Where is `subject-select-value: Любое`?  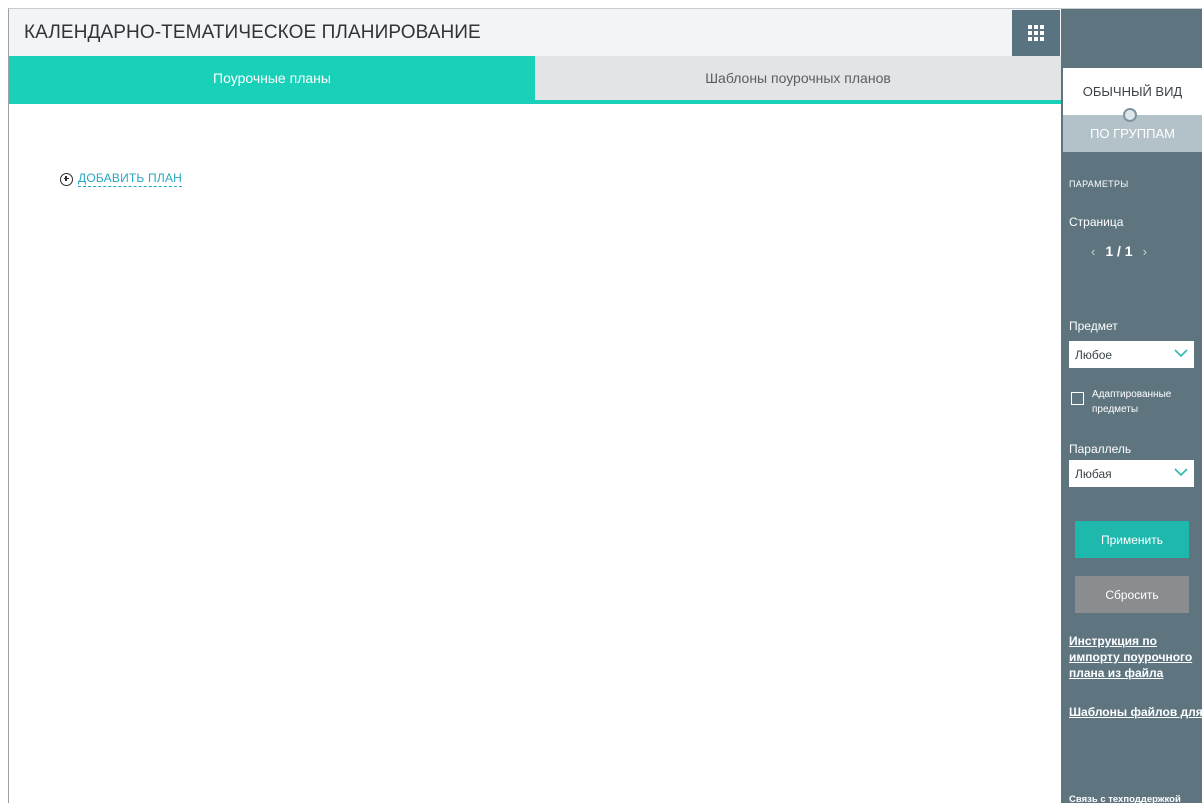
subject-select-value: Любое is located at coordinates (1094, 354).